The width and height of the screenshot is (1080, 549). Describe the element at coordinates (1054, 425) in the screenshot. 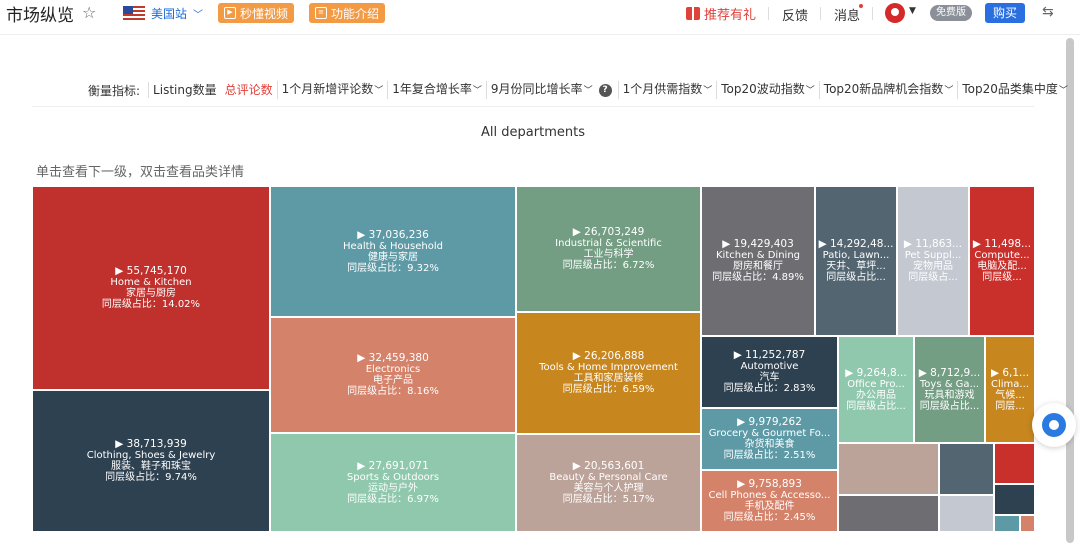

I see `customer-service-button` at that location.